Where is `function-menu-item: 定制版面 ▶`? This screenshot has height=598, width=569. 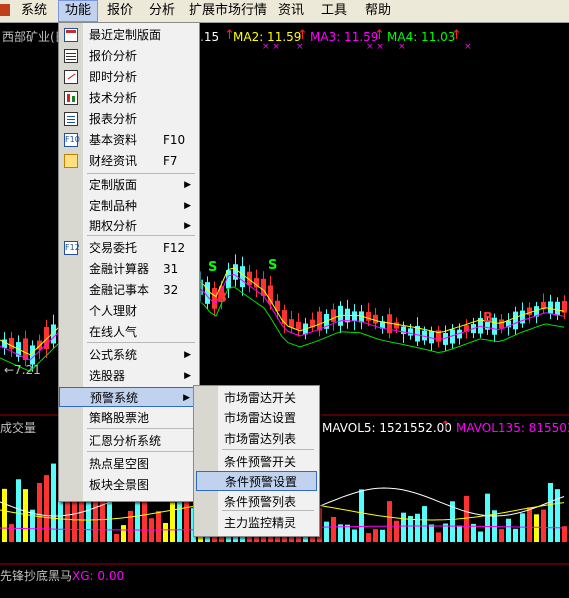 function-menu-item: 定制版面 ▶ is located at coordinates (129, 185).